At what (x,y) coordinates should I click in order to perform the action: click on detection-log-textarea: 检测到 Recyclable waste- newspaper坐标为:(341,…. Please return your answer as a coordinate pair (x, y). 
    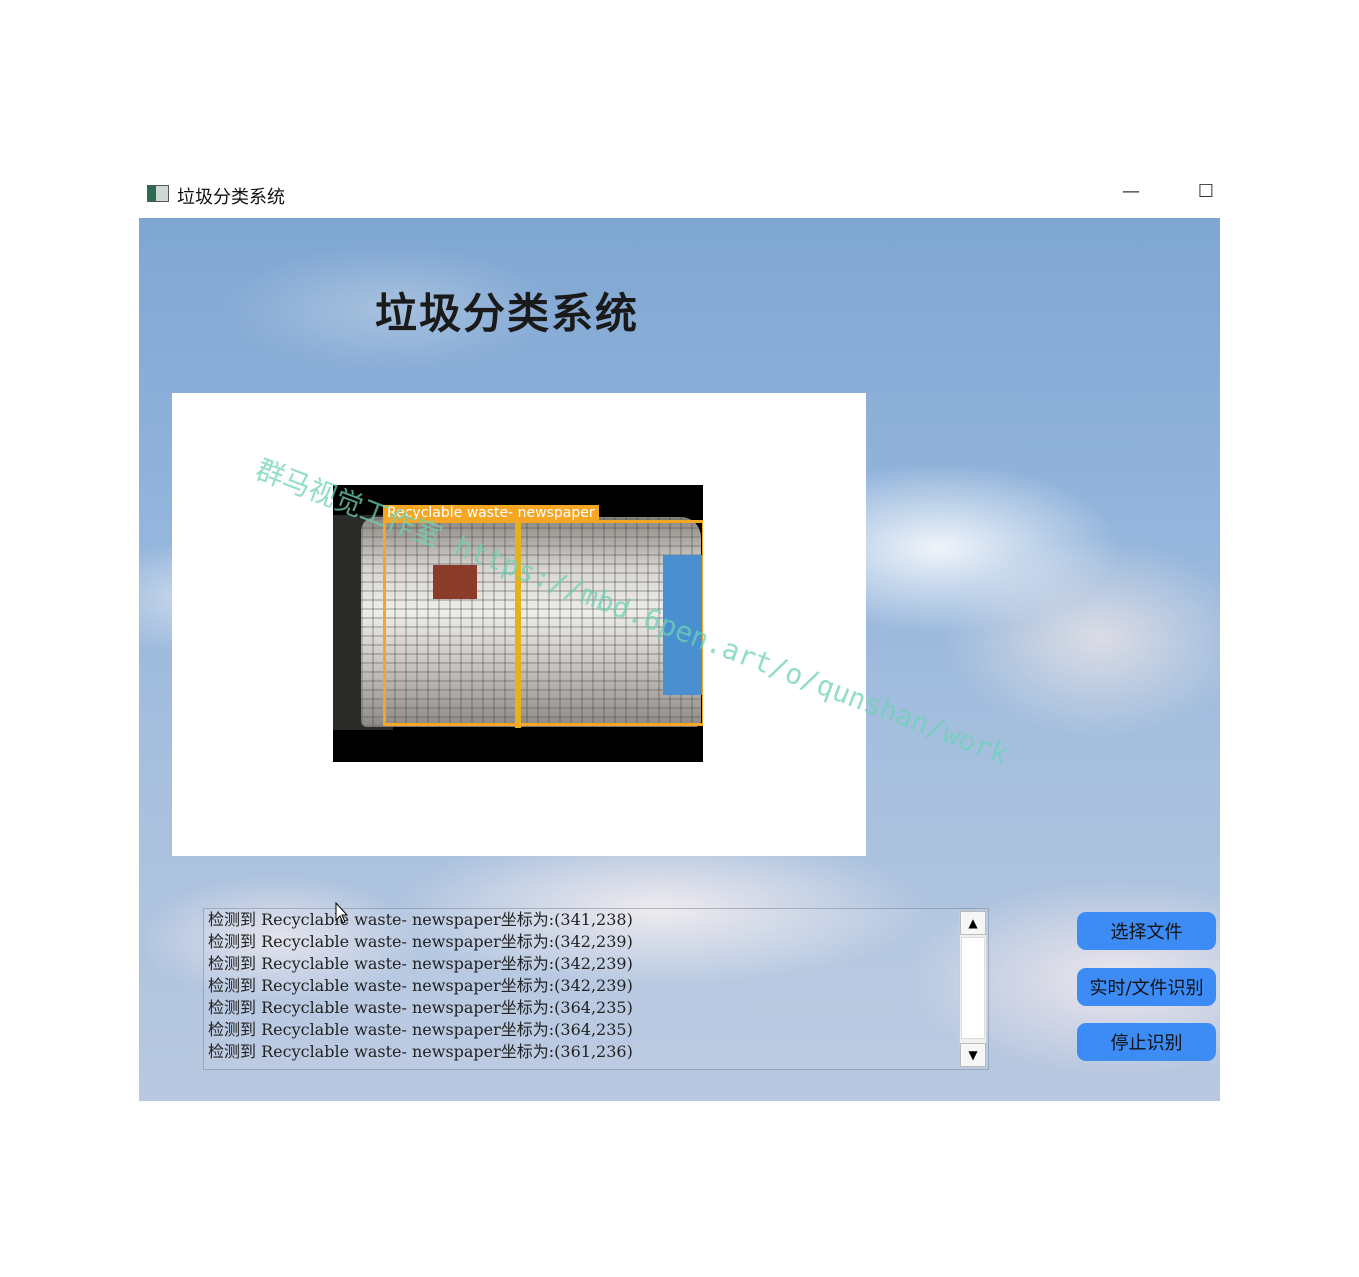
    Looking at the image, I should click on (596, 989).